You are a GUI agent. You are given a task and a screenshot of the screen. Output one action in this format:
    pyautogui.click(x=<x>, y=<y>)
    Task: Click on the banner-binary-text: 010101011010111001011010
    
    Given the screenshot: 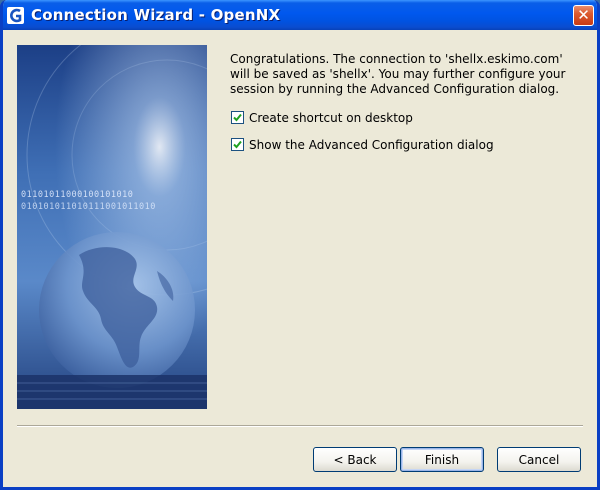 What is the action you would take?
    pyautogui.click(x=88, y=207)
    